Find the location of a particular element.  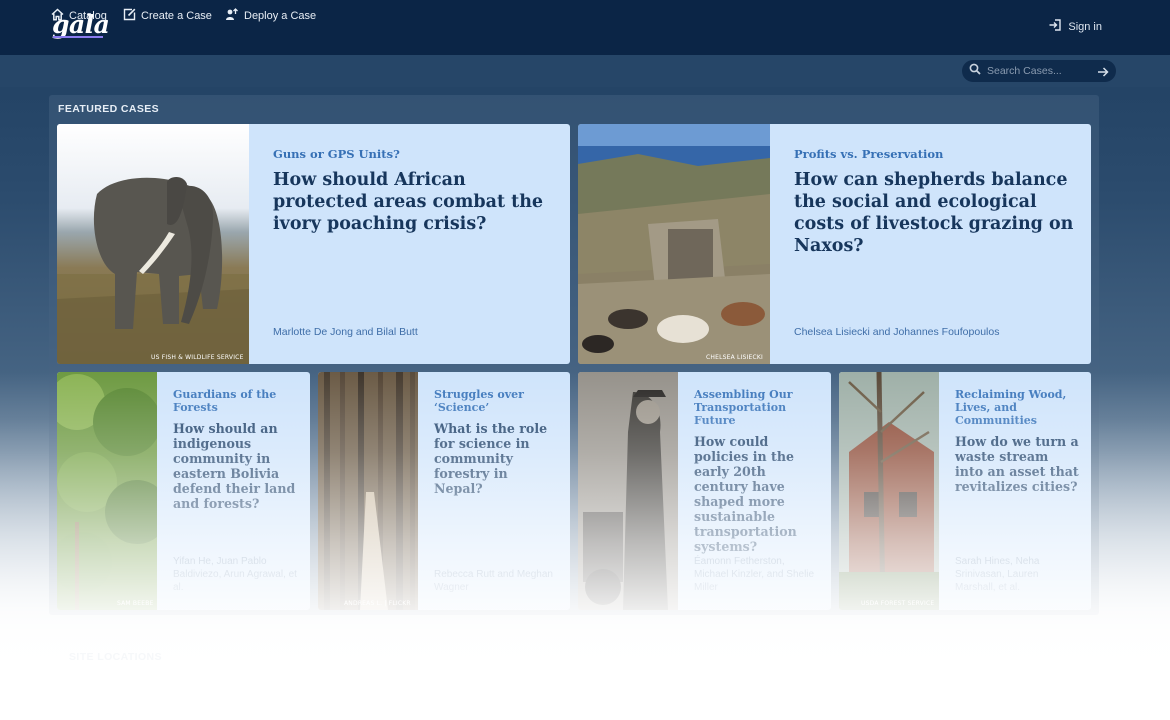

abandoned-house-photo is located at coordinates (889, 491).